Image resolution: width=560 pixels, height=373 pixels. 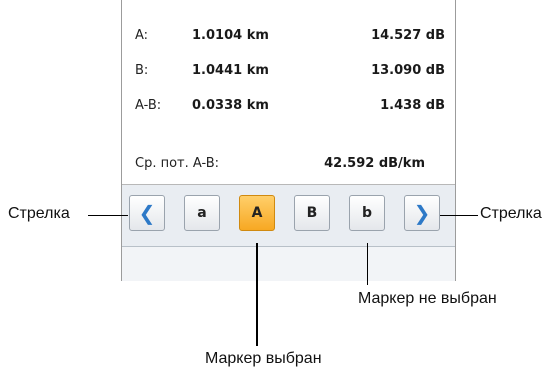 I want to click on status-bar, so click(x=288, y=264).